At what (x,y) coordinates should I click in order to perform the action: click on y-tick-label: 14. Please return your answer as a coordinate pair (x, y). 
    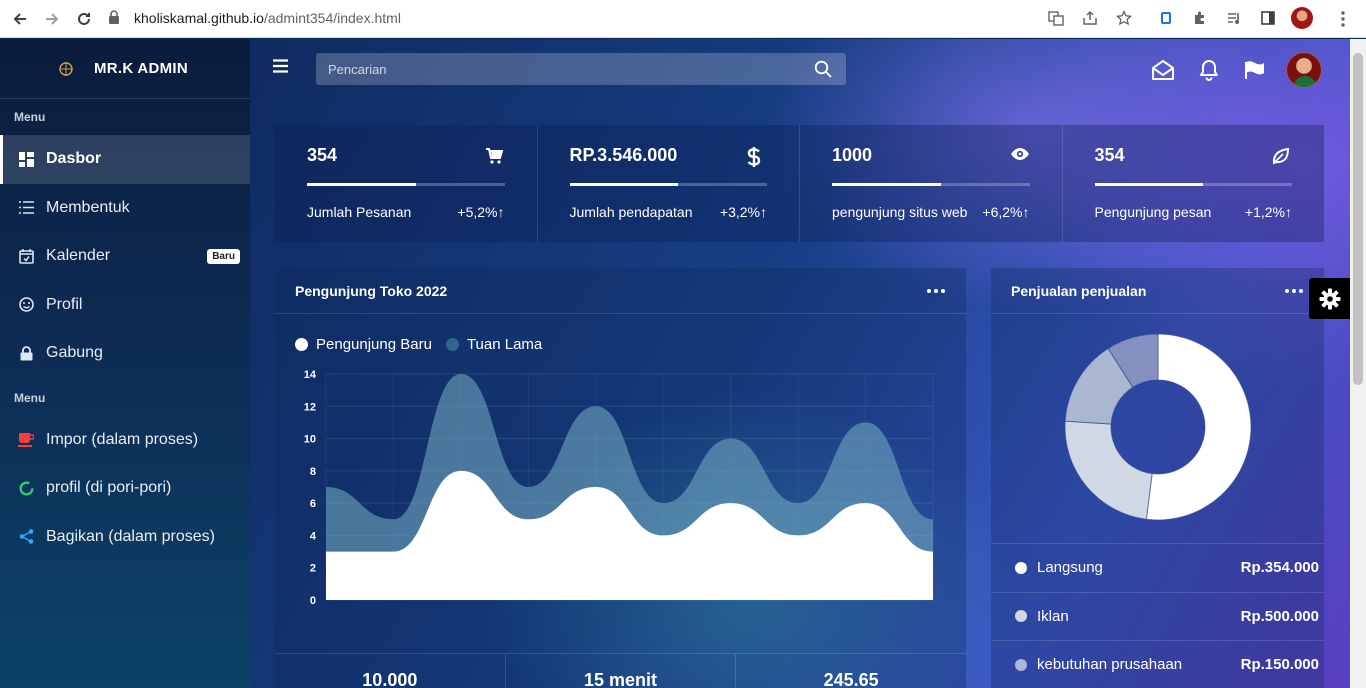
    Looking at the image, I should click on (310, 375).